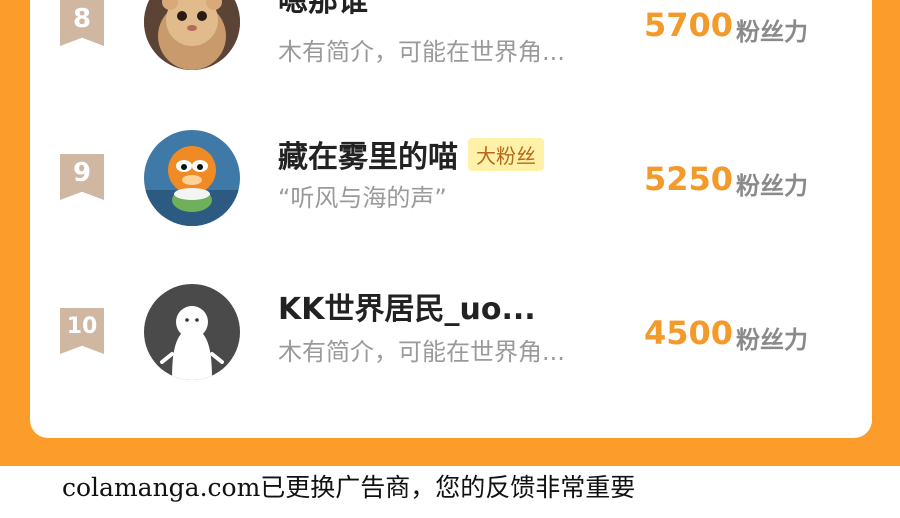 This screenshot has width=900, height=518. Describe the element at coordinates (192, 332) in the screenshot. I see `default-ghost-avatar-icon` at that location.